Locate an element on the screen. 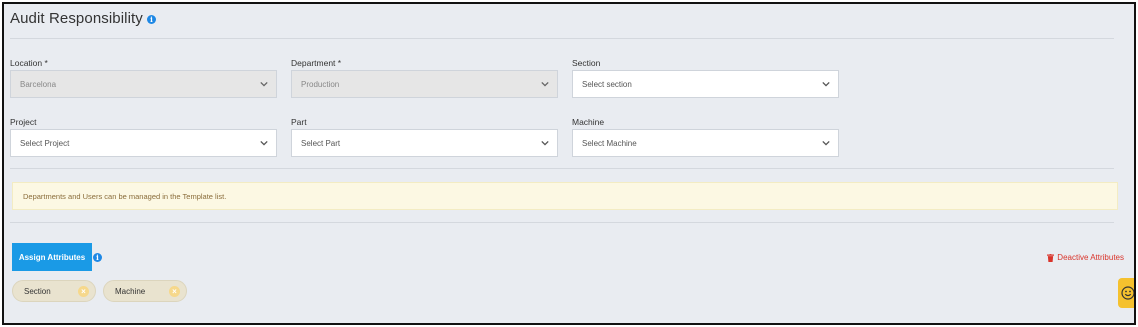 Image resolution: width=1138 pixels, height=327 pixels. attribute-chip: Machine × is located at coordinates (145, 291).